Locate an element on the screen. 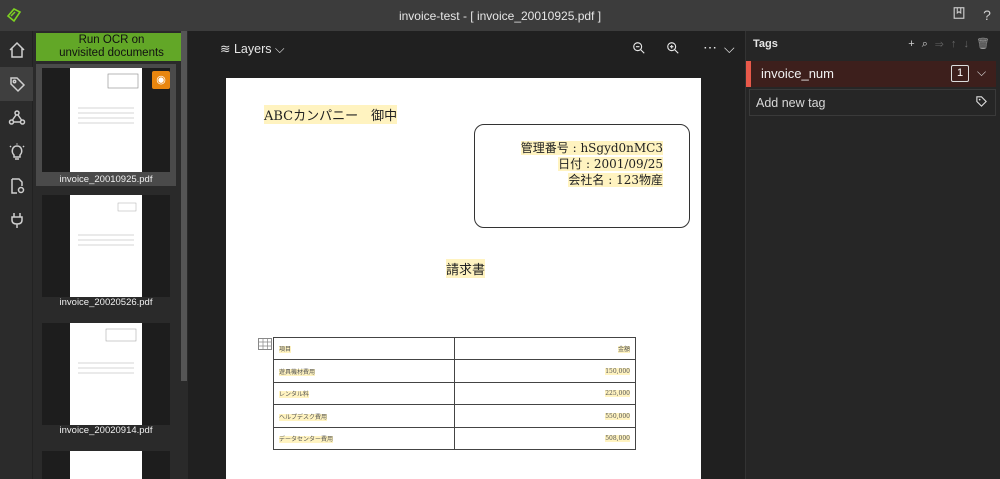  run-ocr-button: Run OCR on unvisited documents is located at coordinates (111, 47).